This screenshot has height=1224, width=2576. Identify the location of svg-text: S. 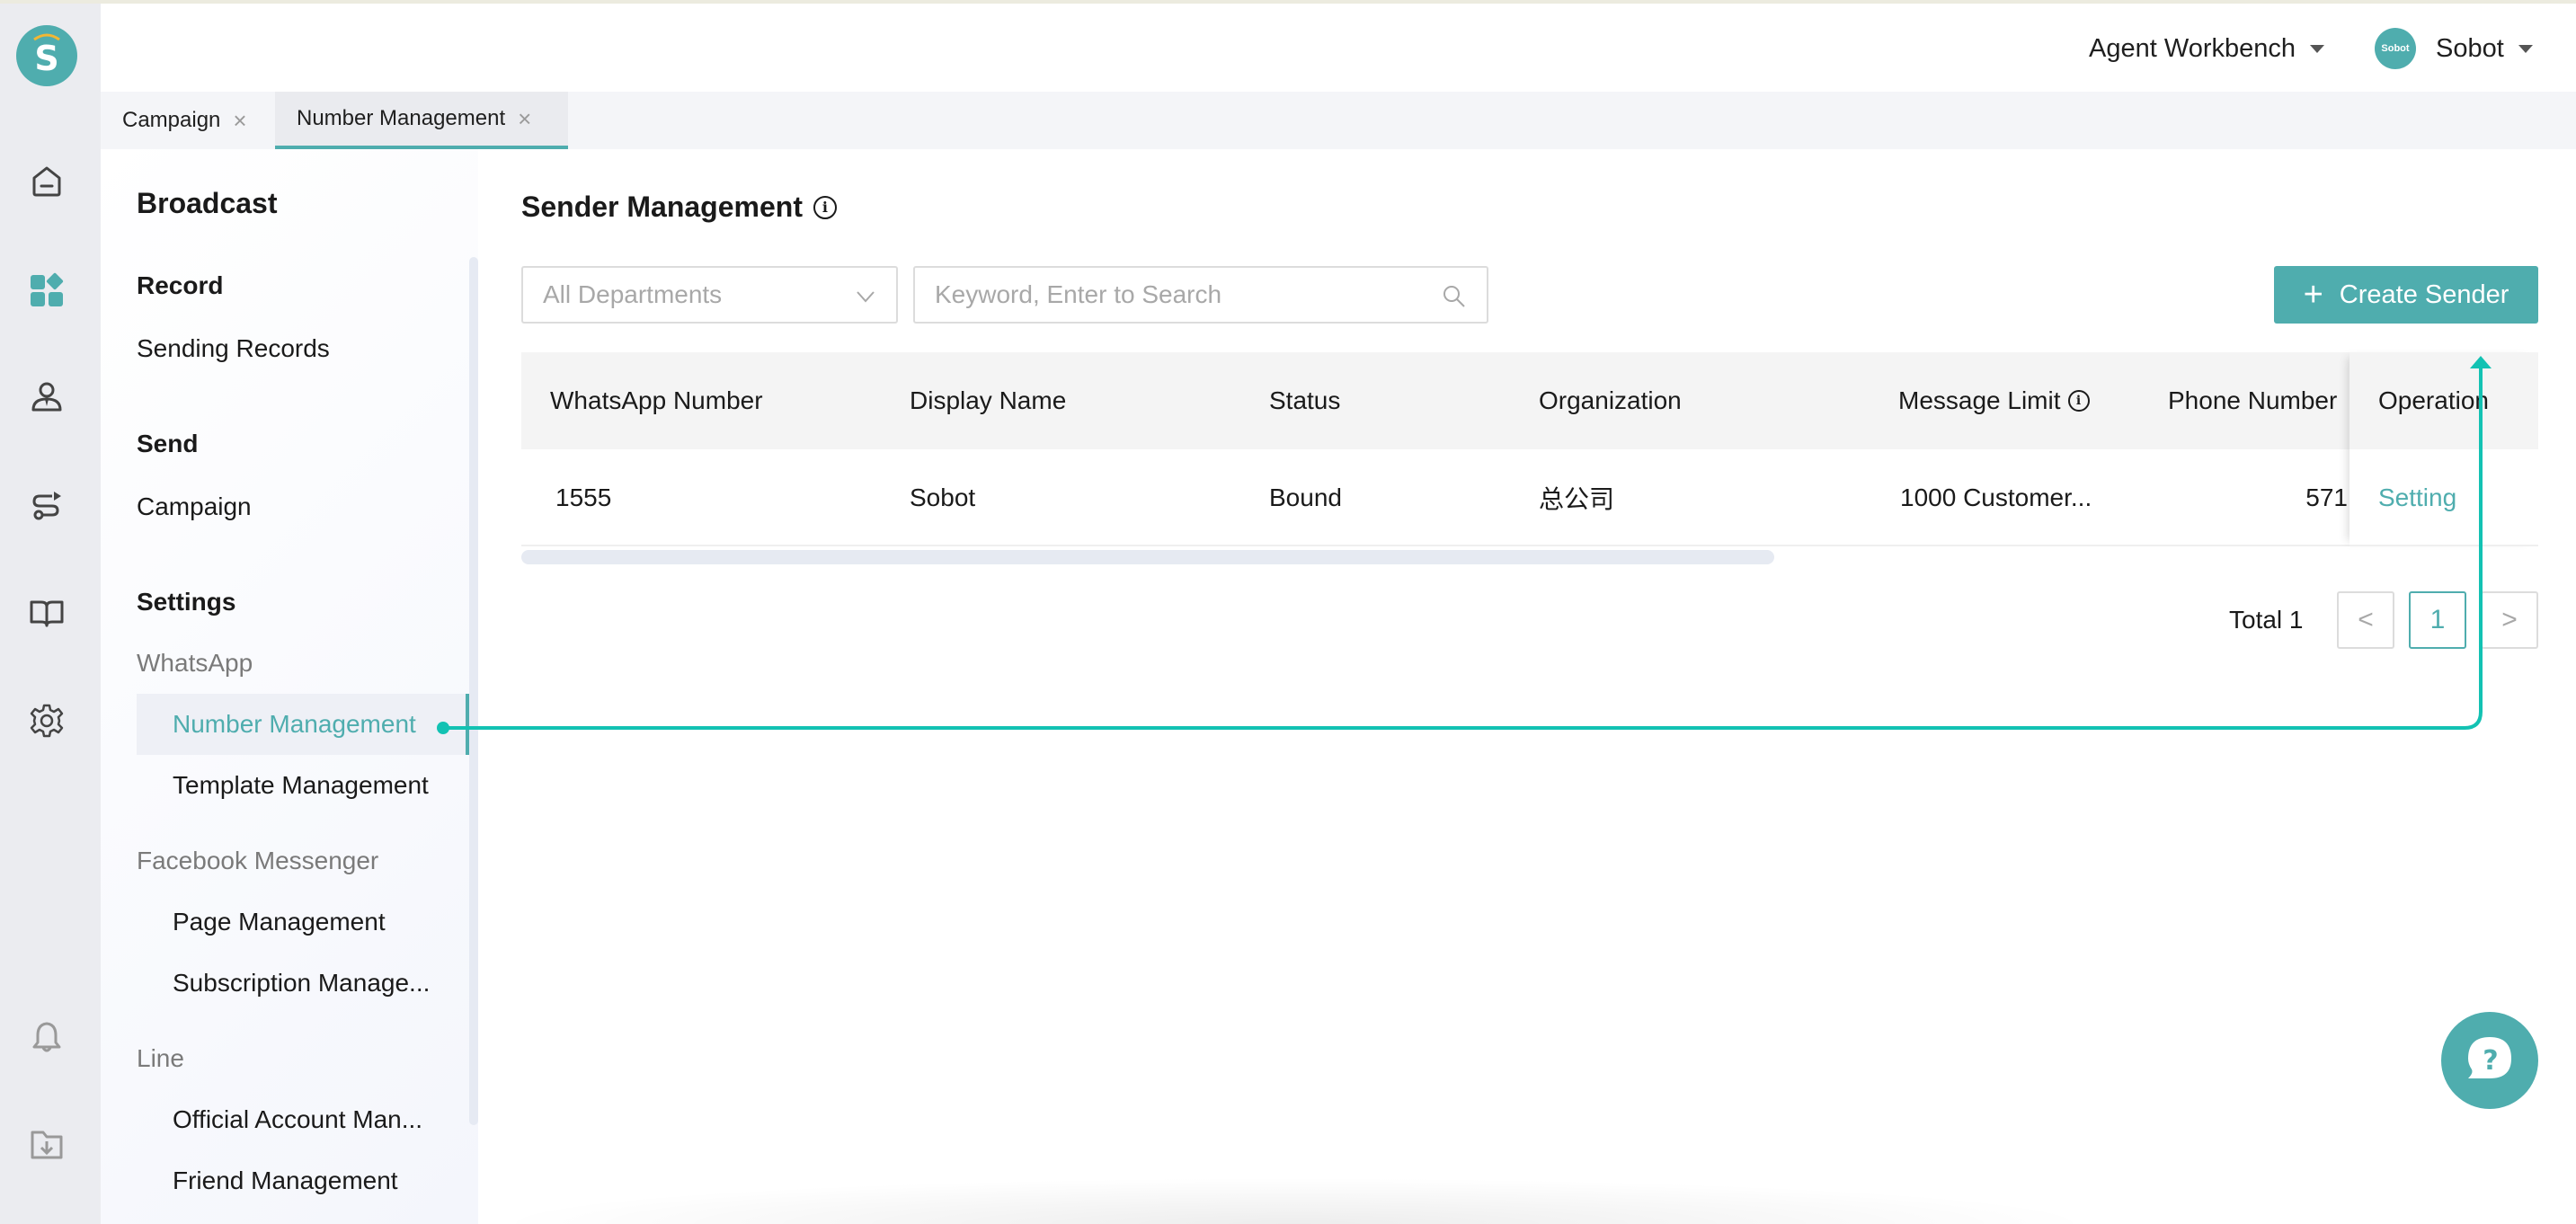
(46, 58).